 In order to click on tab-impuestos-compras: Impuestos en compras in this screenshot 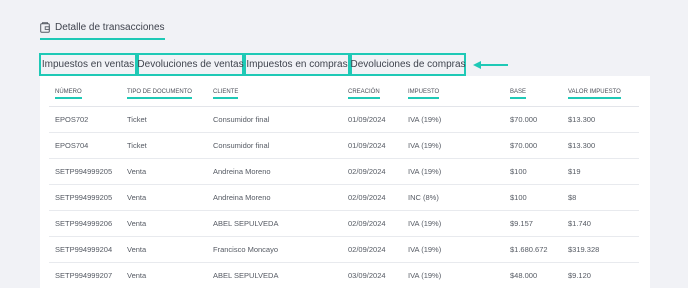, I will do `click(297, 64)`.